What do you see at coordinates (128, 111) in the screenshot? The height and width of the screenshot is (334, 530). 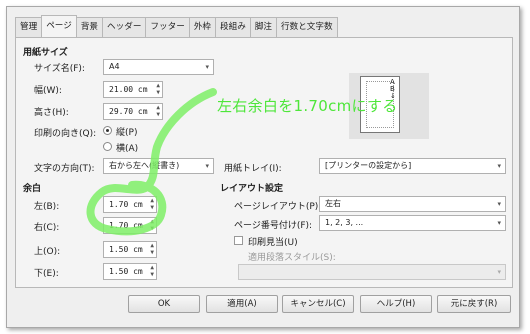 I see `paper-height-value: 29.70 cm` at bounding box center [128, 111].